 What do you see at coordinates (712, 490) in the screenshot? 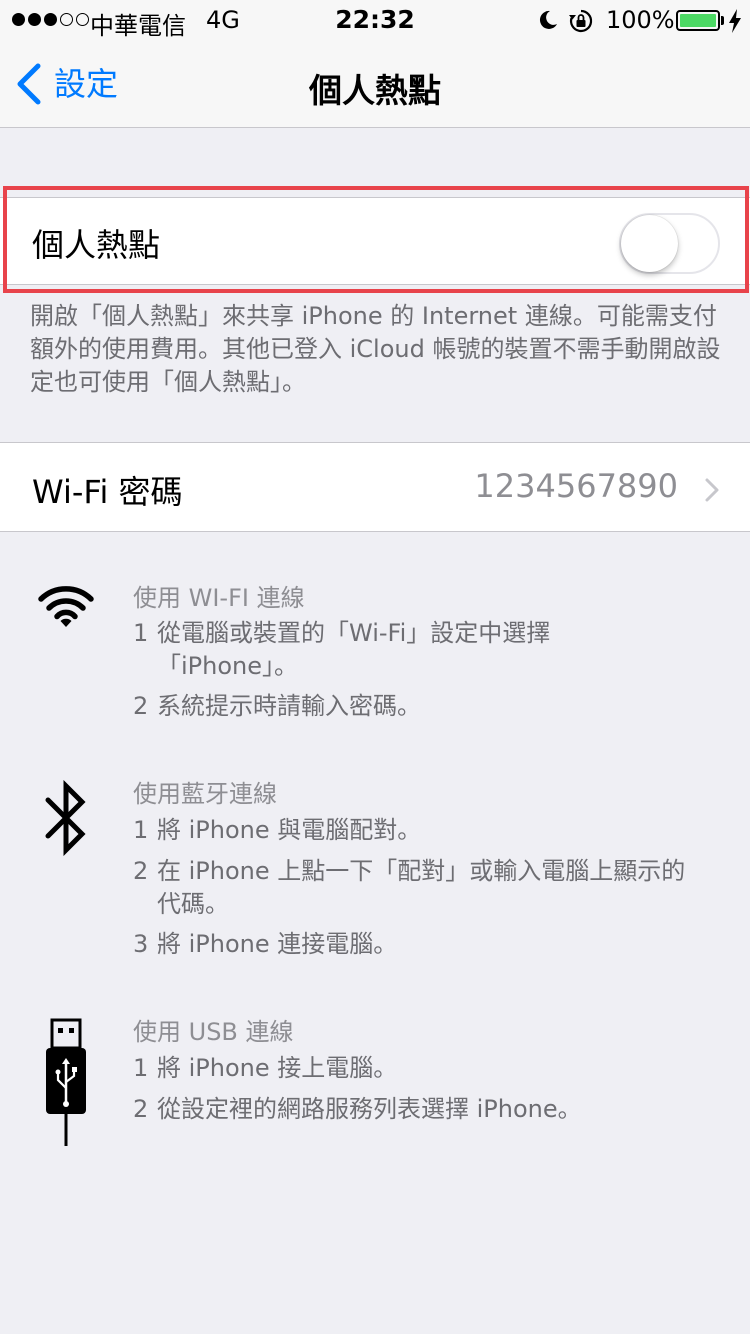
I see `chevron-right-icon` at bounding box center [712, 490].